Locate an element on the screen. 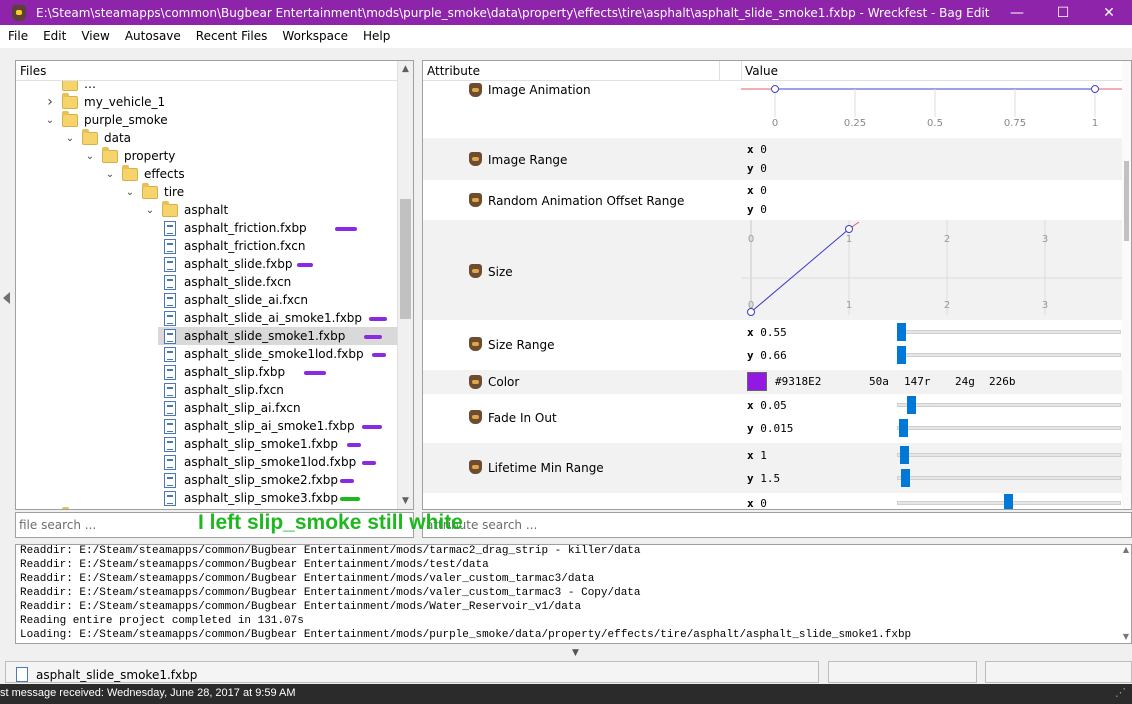 The width and height of the screenshot is (1132, 704). minimize-button: — is located at coordinates (1017, 12).